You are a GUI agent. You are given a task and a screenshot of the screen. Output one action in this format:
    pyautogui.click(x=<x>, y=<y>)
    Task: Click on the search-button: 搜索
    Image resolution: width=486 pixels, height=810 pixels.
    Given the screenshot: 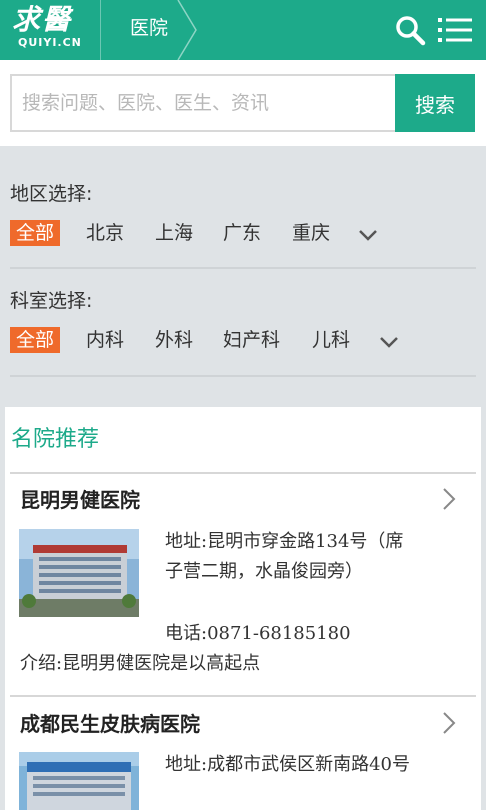 What is the action you would take?
    pyautogui.click(x=435, y=103)
    